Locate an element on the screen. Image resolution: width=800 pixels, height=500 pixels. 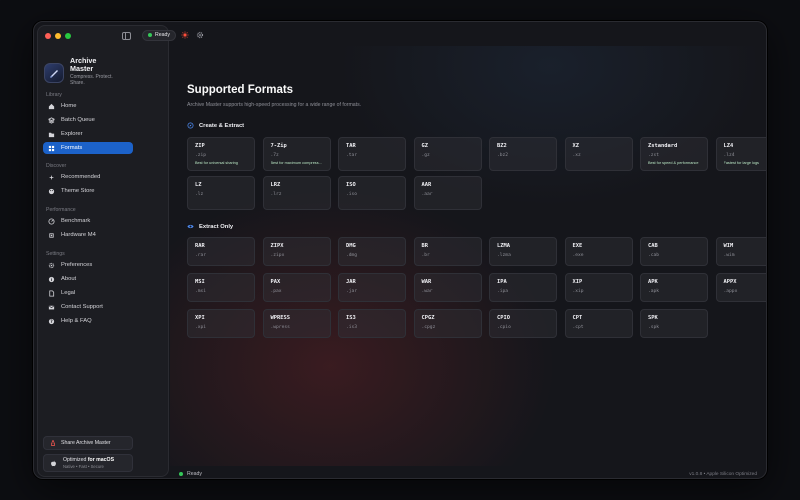
sidebar-item-explorer: Explorer is located at coordinates (88, 134).